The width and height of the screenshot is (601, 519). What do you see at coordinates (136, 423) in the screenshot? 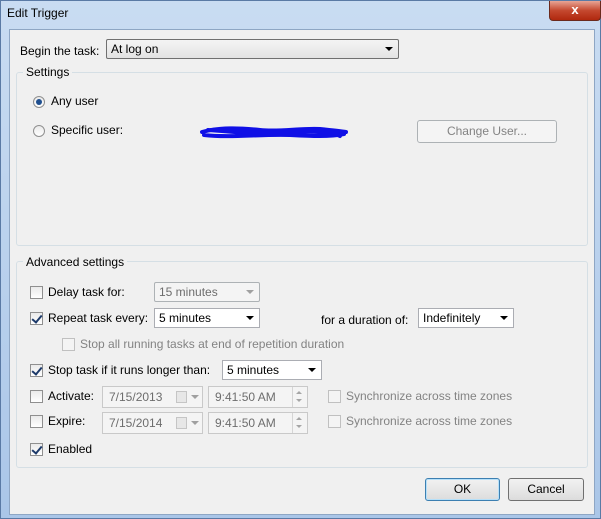
I see `expire-date-value: 7/15/2014` at bounding box center [136, 423].